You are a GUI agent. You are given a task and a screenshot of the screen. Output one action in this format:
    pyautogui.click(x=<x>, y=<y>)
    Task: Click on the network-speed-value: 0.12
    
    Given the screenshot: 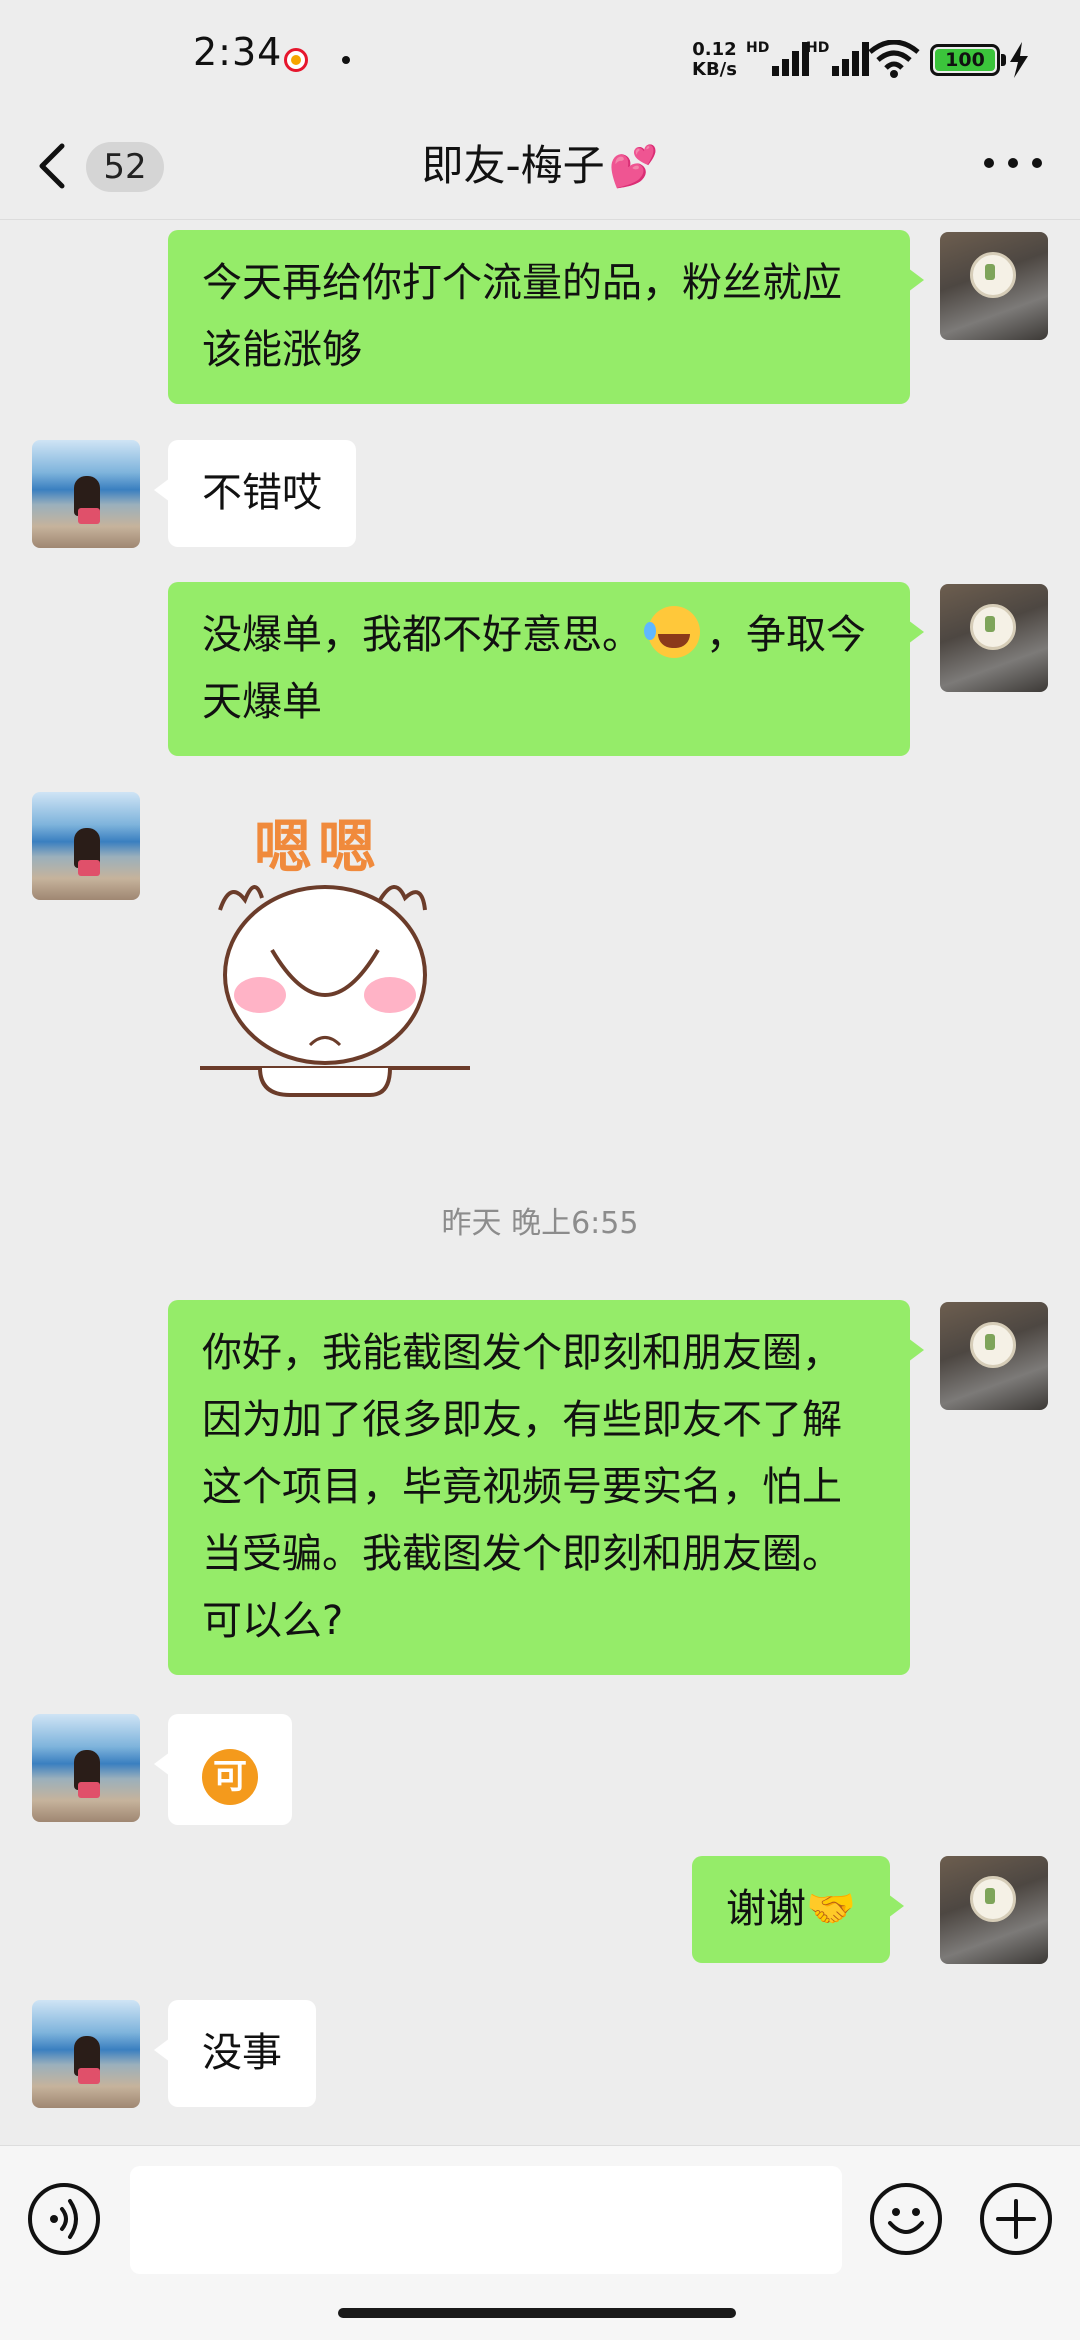 What is the action you would take?
    pyautogui.click(x=714, y=49)
    